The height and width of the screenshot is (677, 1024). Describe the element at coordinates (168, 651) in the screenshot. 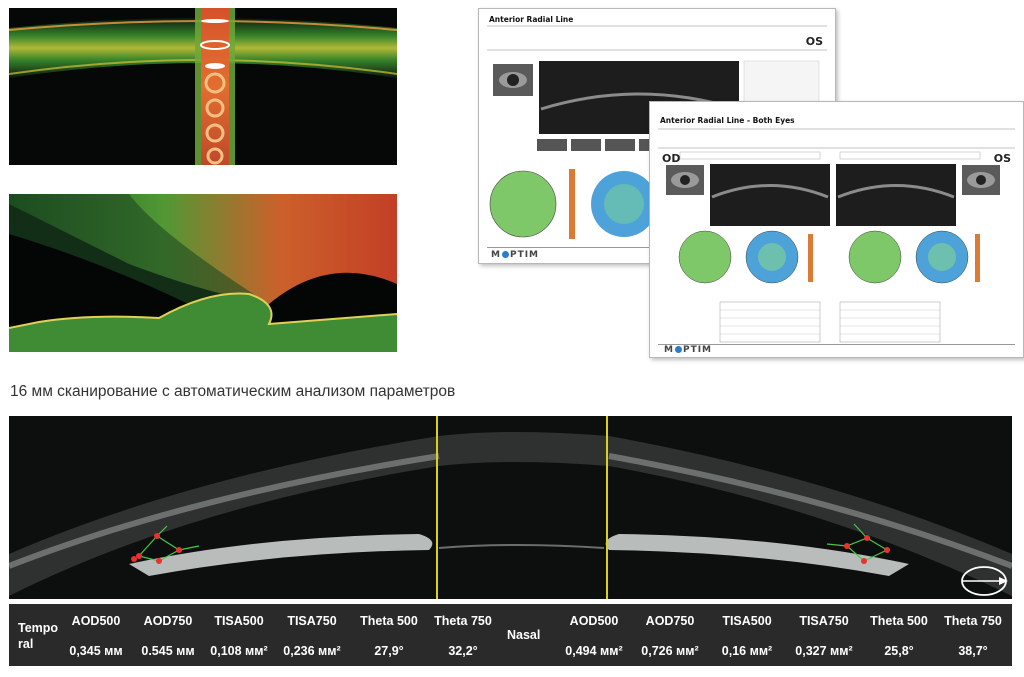

I see `temporal-value-aod750: 0.545 мм` at that location.